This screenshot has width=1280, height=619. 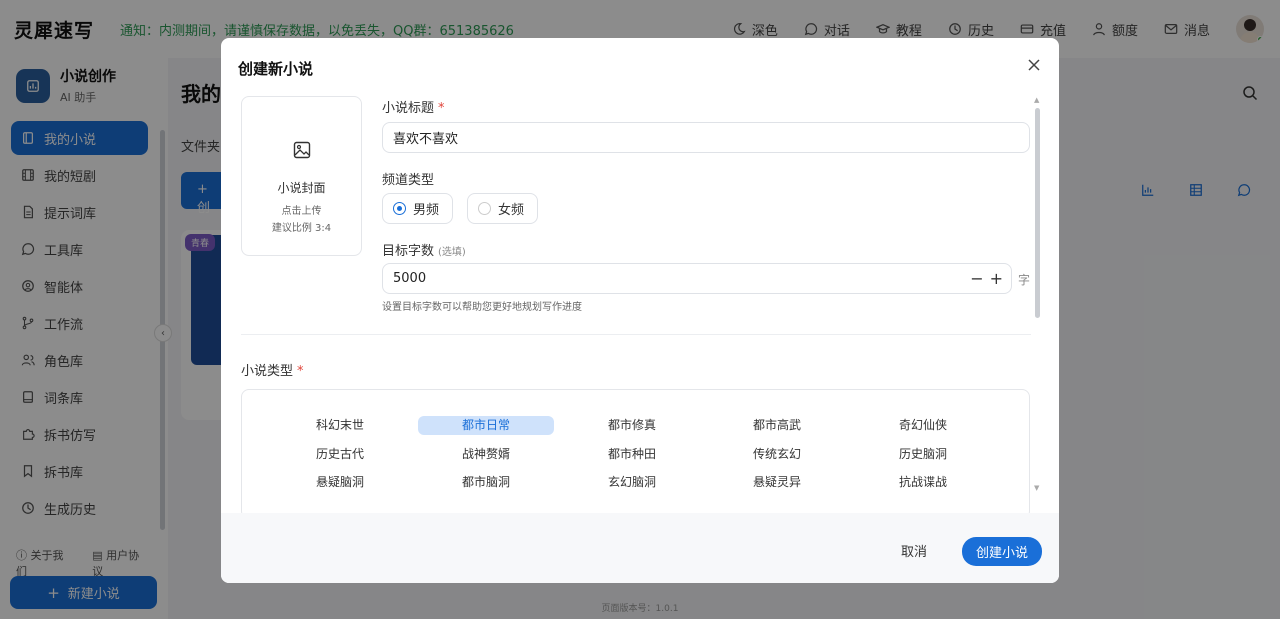 I want to click on genre-option: 悬疑灵异, so click(x=777, y=482).